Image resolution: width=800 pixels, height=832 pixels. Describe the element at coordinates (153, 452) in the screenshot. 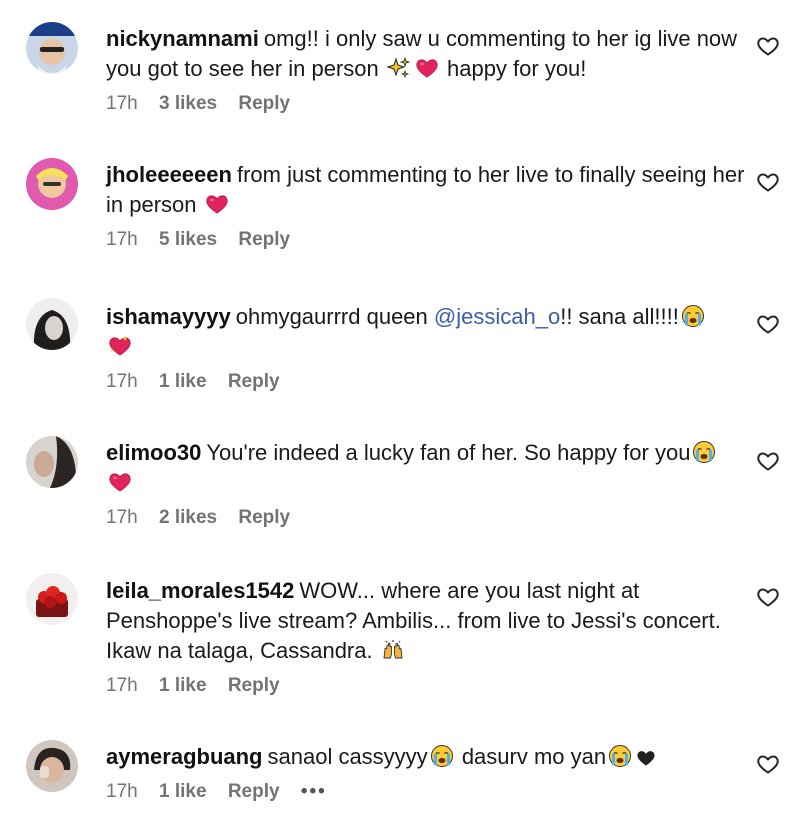

I see `username: elimoo30` at that location.